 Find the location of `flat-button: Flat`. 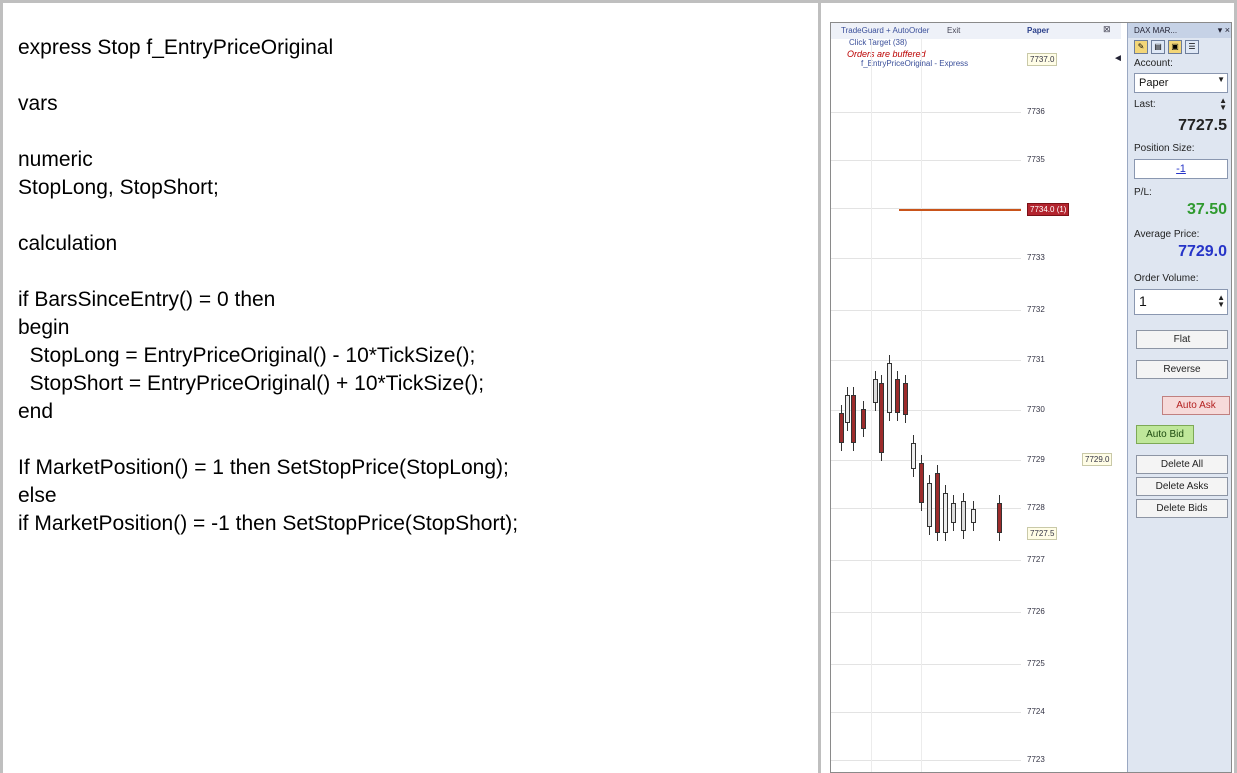

flat-button: Flat is located at coordinates (1182, 339).